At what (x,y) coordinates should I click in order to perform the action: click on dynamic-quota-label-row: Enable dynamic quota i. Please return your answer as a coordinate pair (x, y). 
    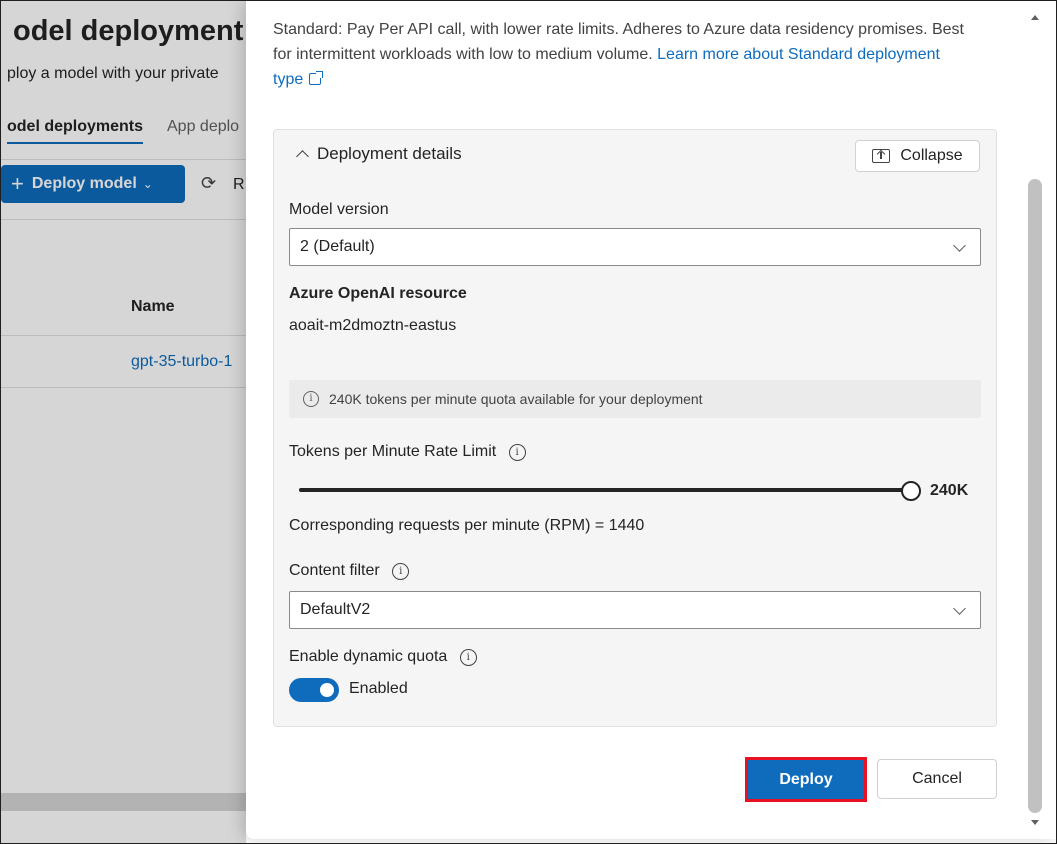
    Looking at the image, I should click on (383, 657).